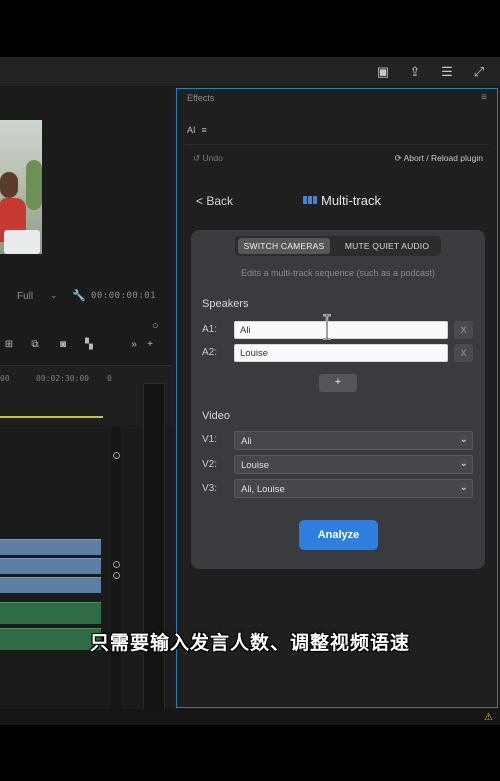 The image size is (500, 781). Describe the element at coordinates (5, 378) in the screenshot. I see `ruler-tick: 00` at that location.